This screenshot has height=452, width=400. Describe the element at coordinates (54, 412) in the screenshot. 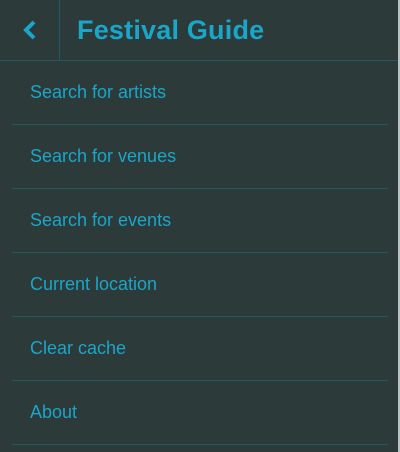

I see `menu-item-label: About` at that location.